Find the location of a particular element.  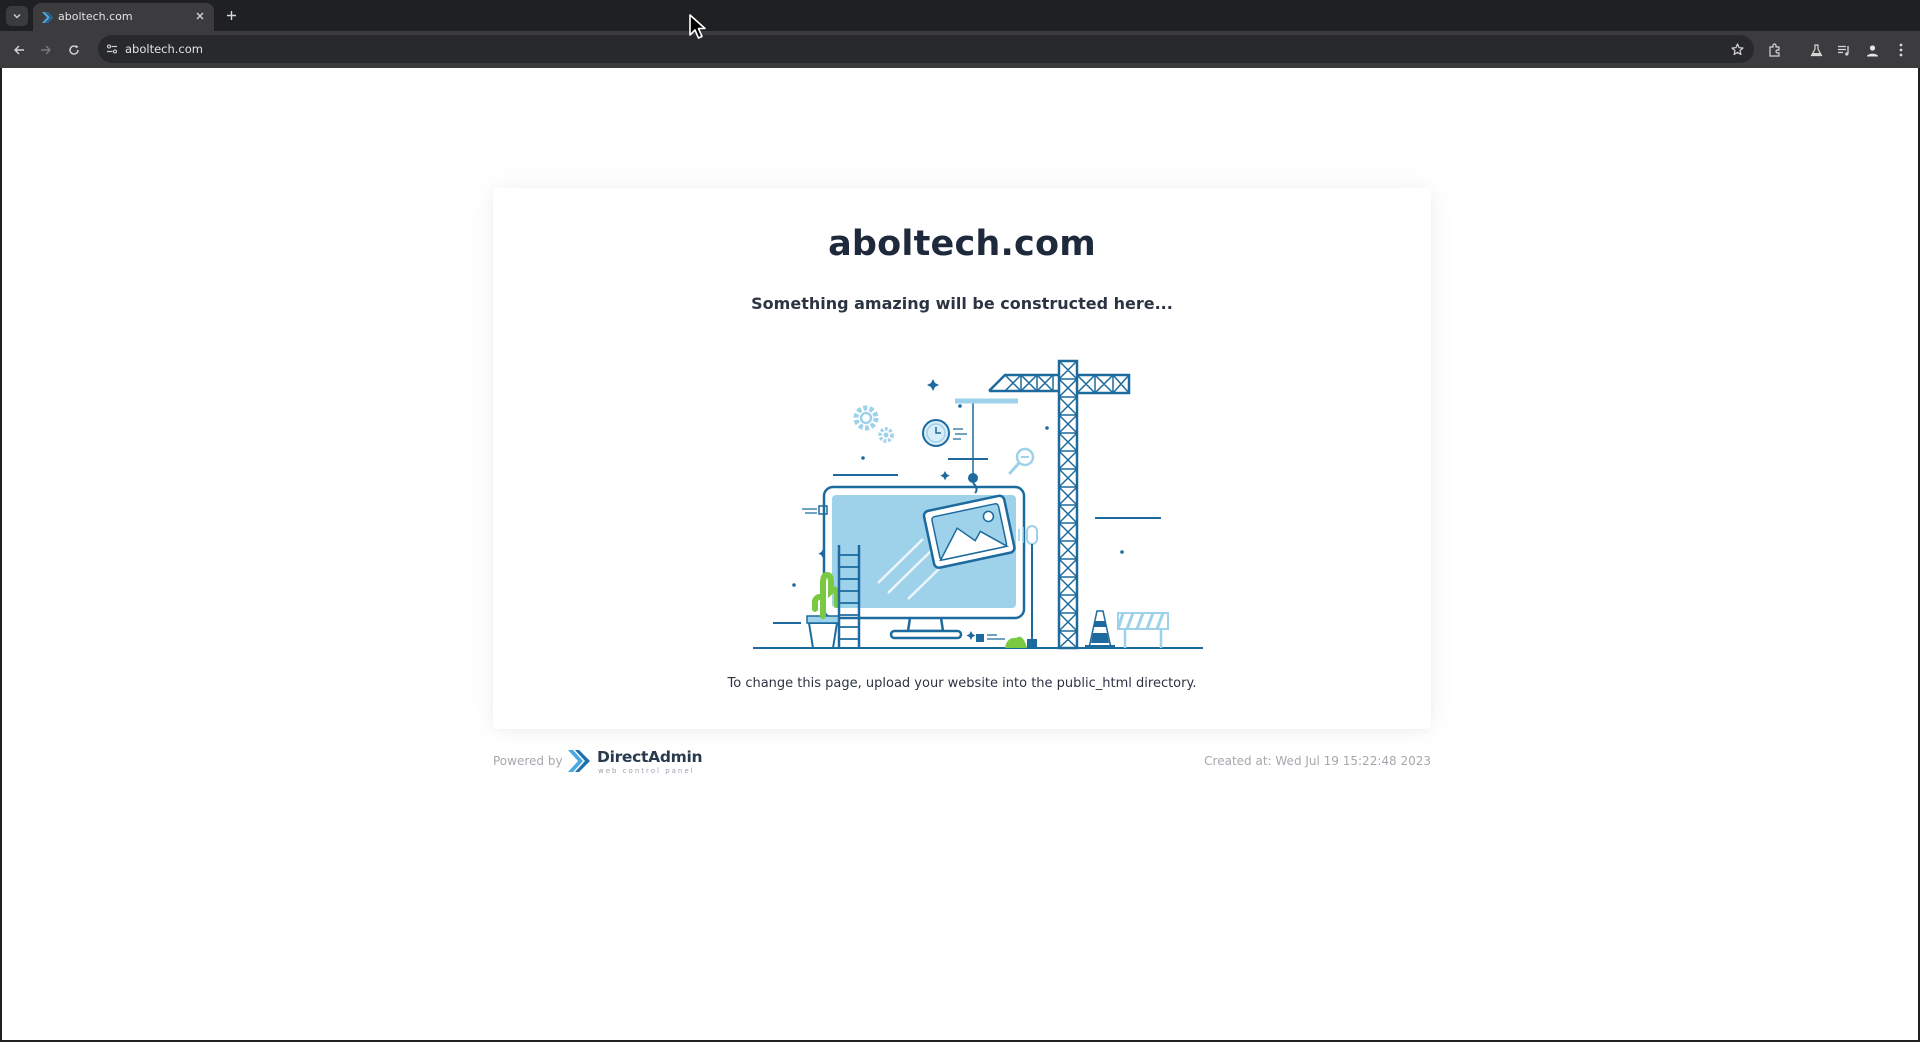

forward-icon is located at coordinates (46, 50).